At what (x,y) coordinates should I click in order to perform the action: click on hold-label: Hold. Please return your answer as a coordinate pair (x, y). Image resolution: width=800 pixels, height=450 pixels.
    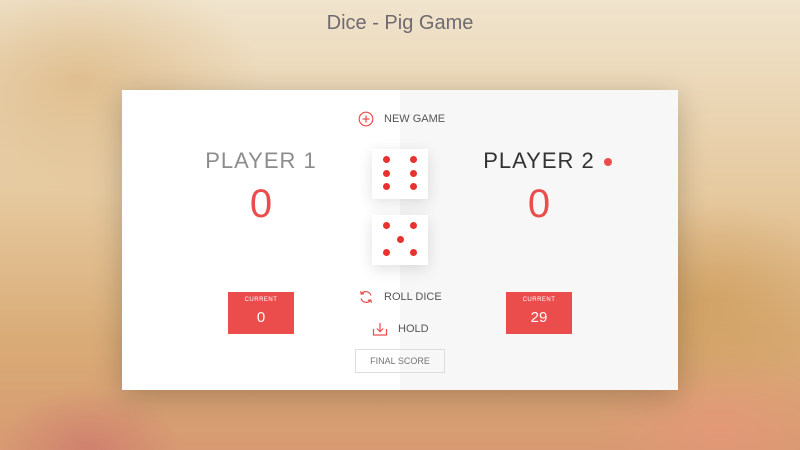
    Looking at the image, I should click on (413, 329).